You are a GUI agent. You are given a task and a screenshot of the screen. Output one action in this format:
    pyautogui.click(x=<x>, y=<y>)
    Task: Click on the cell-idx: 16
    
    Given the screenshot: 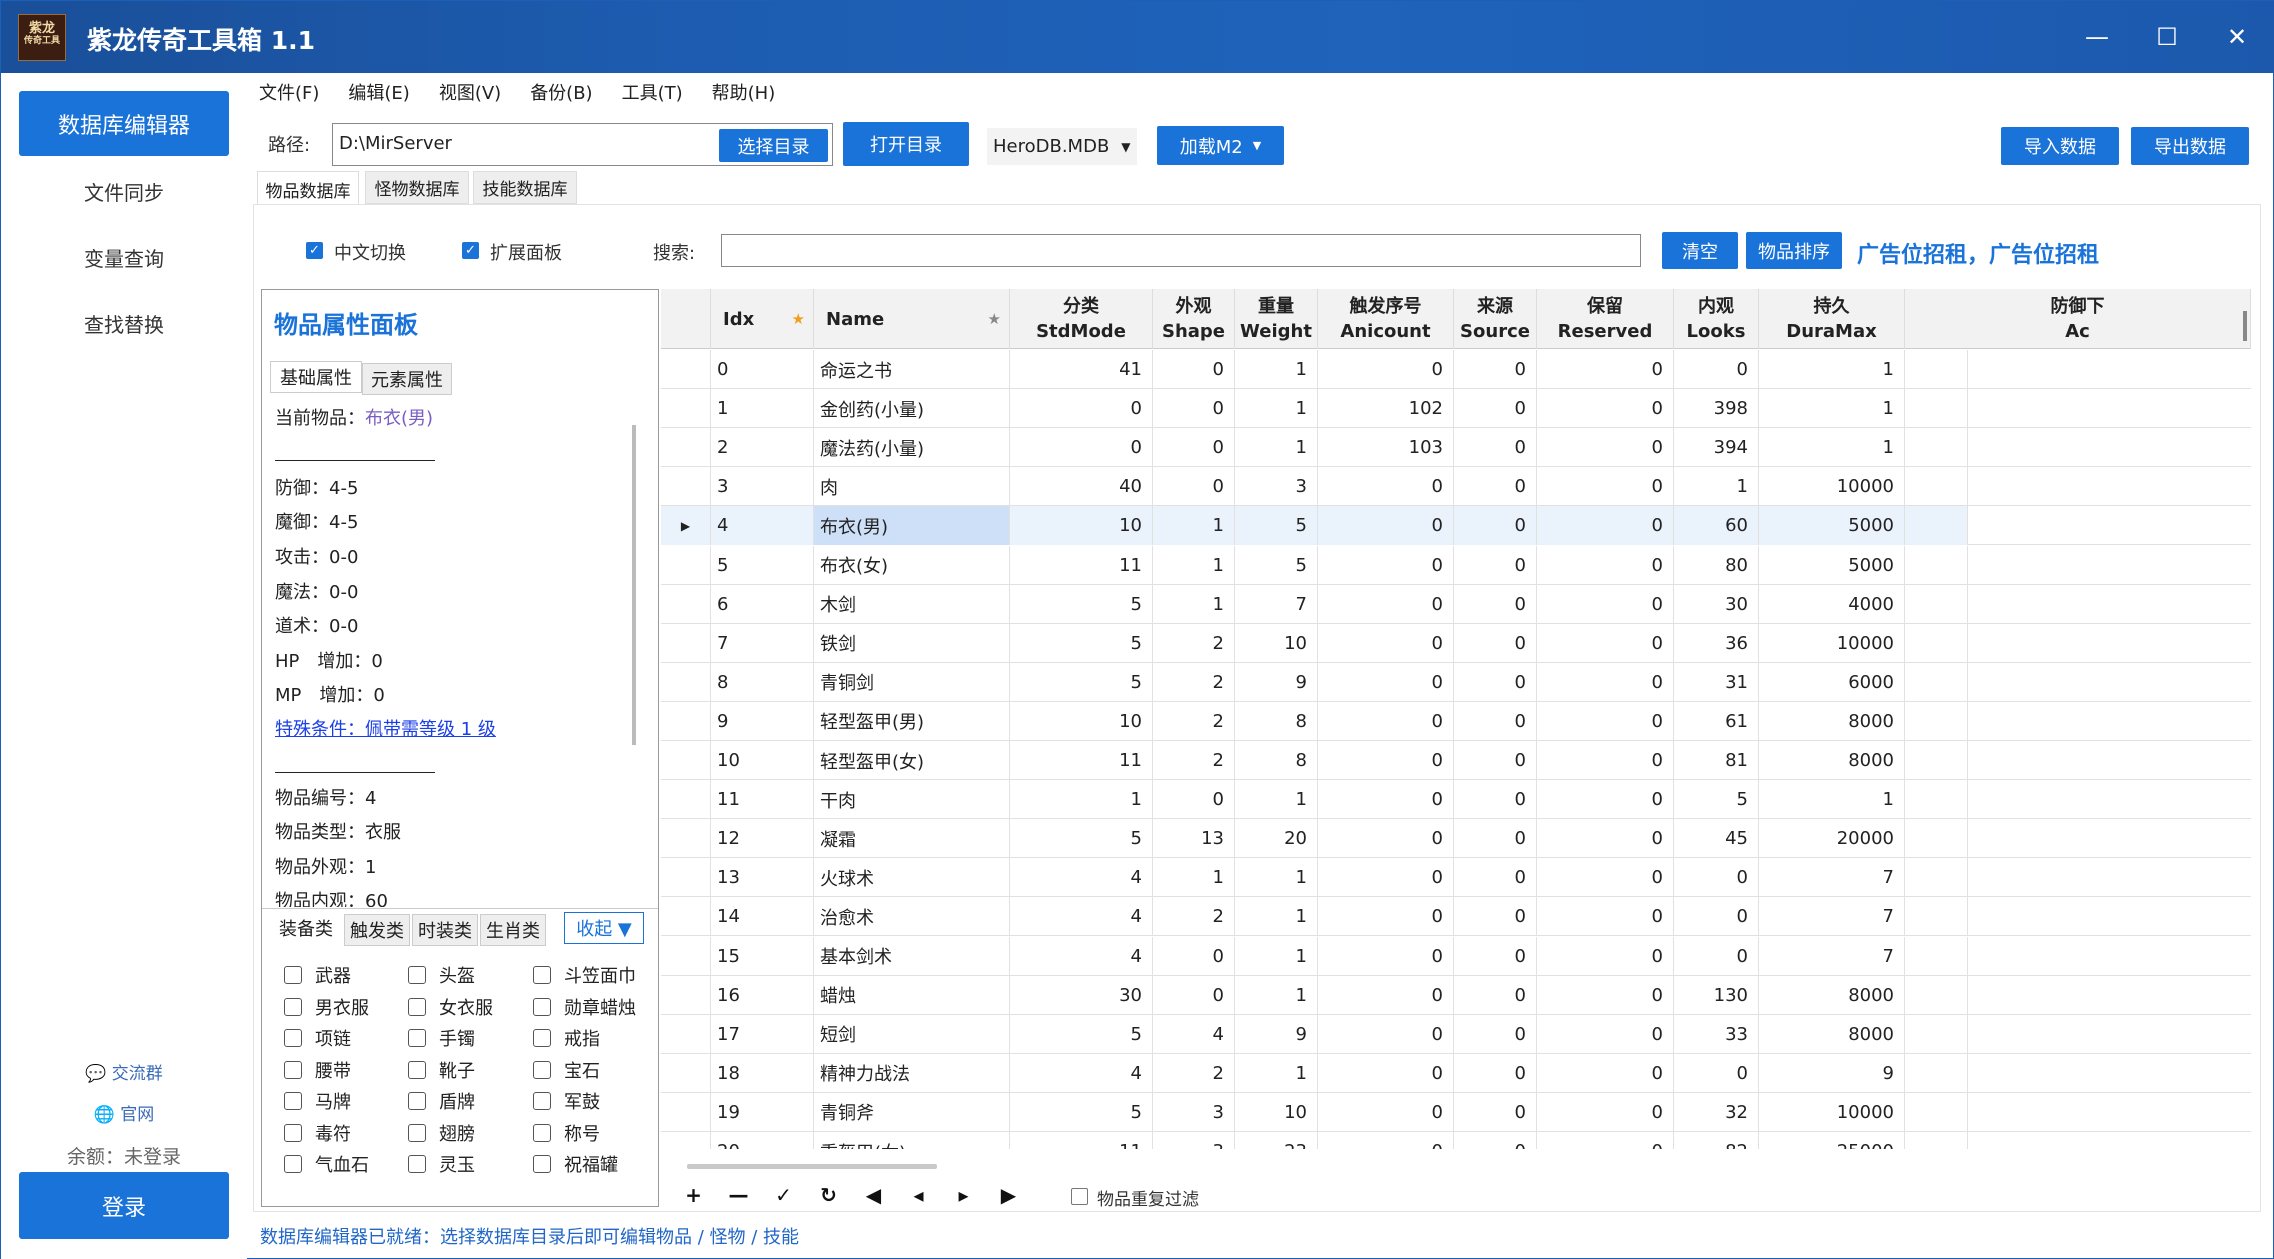 What is the action you would take?
    pyautogui.click(x=762, y=995)
    